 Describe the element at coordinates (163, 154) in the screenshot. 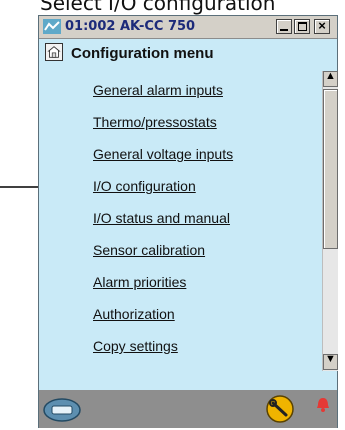

I see `menu-item-general-voltage-inputs: General voltage inputs` at that location.